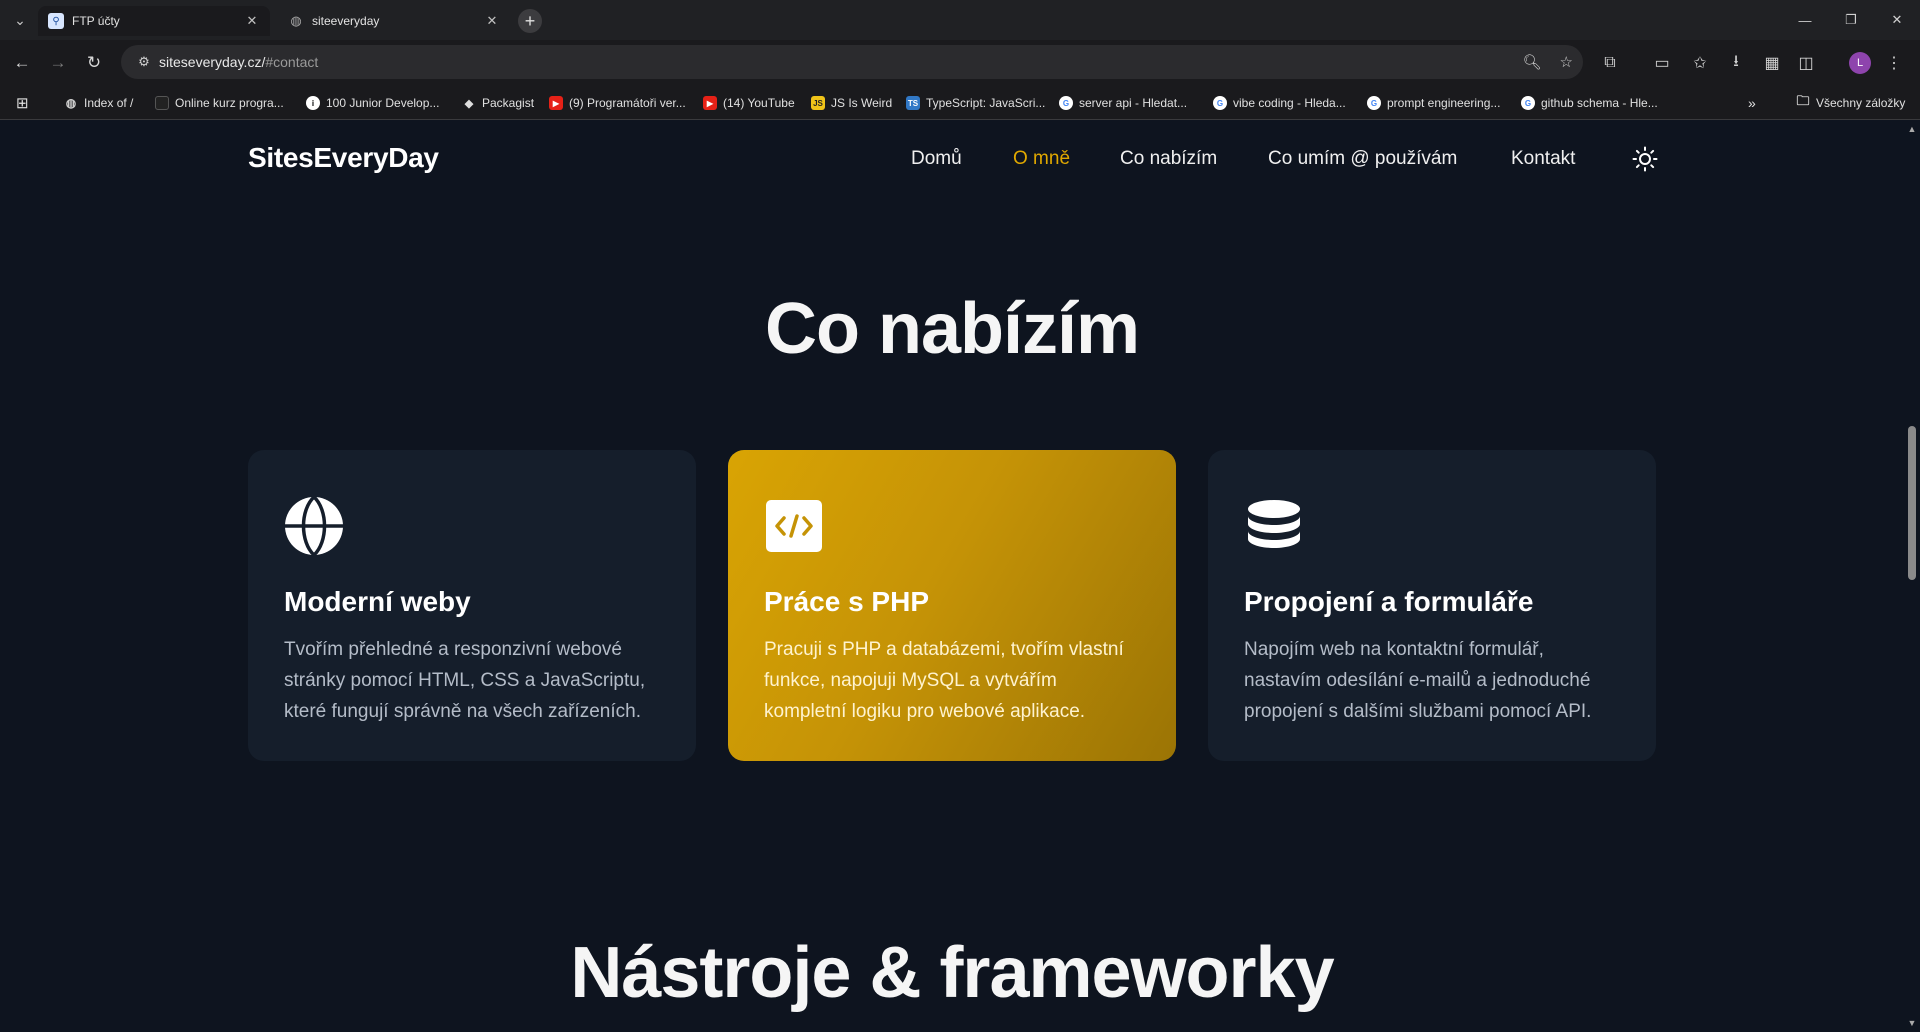 The image size is (1920, 1032). What do you see at coordinates (22, 63) in the screenshot?
I see `back-icon: ←` at bounding box center [22, 63].